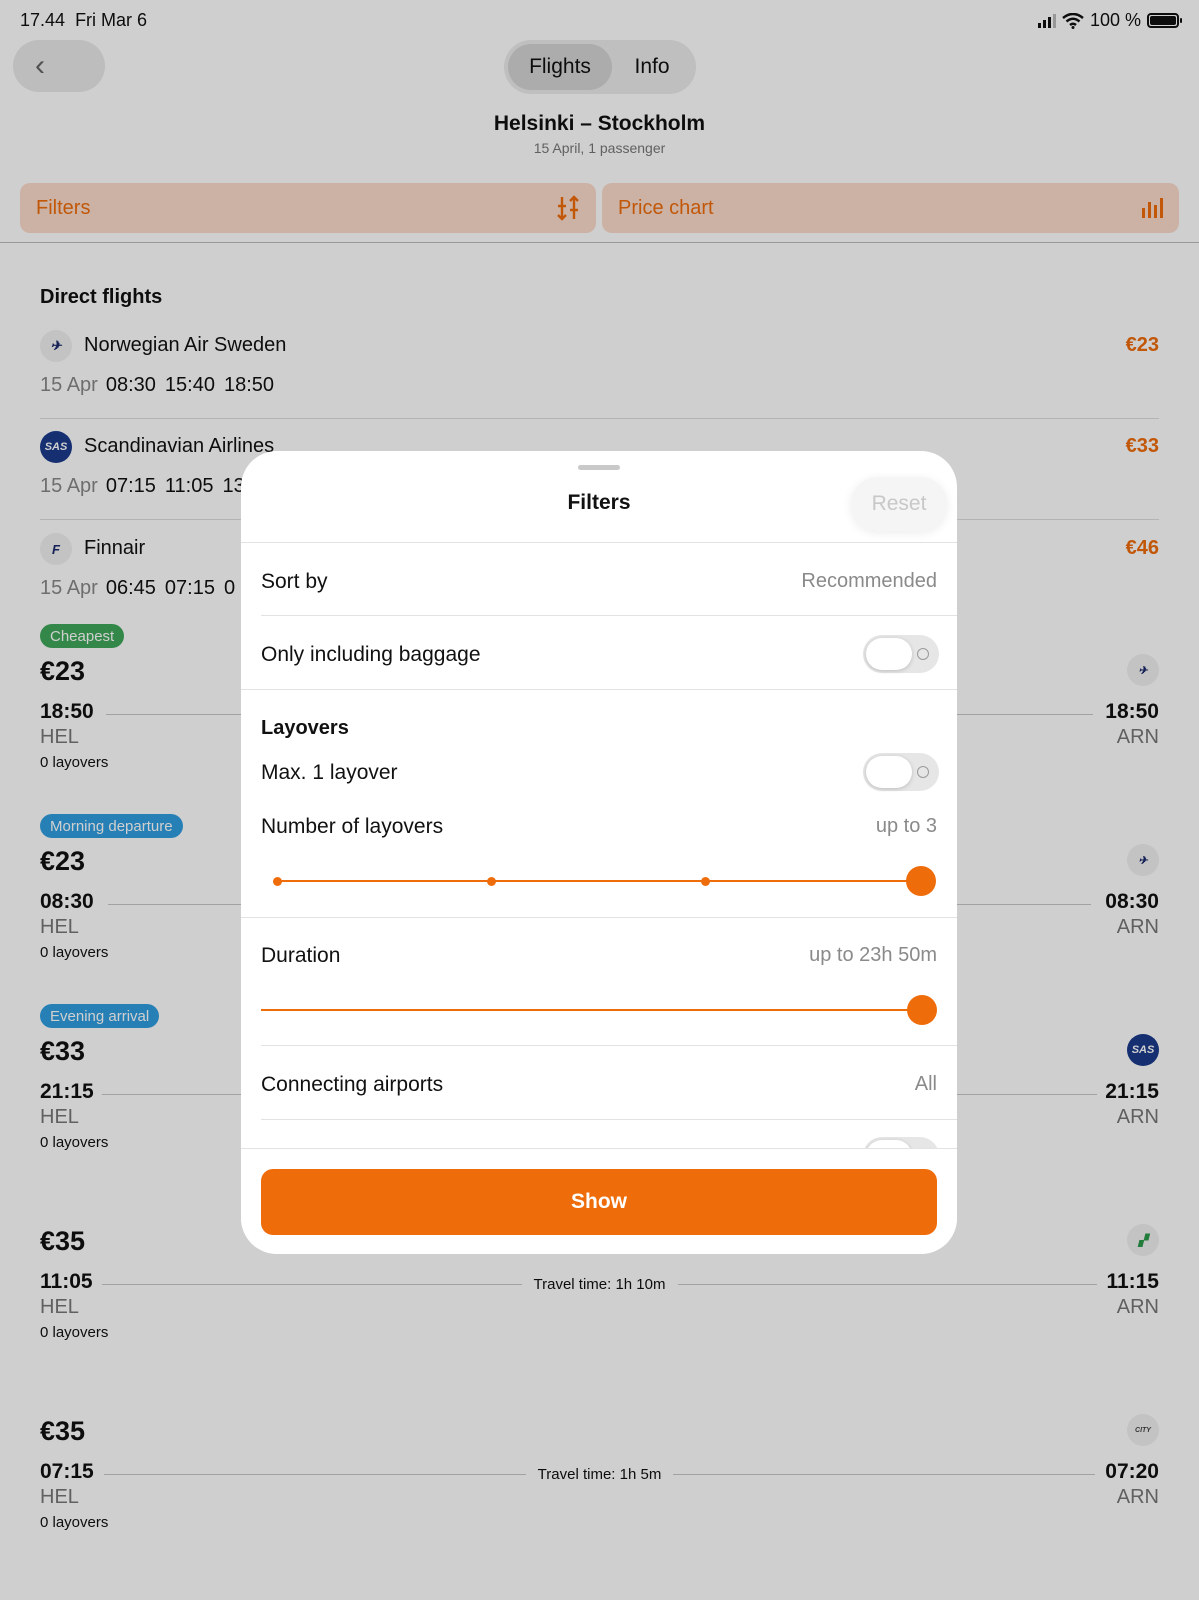  Describe the element at coordinates (873, 955) in the screenshot. I see `duration-value: up to 23h 50m` at that location.